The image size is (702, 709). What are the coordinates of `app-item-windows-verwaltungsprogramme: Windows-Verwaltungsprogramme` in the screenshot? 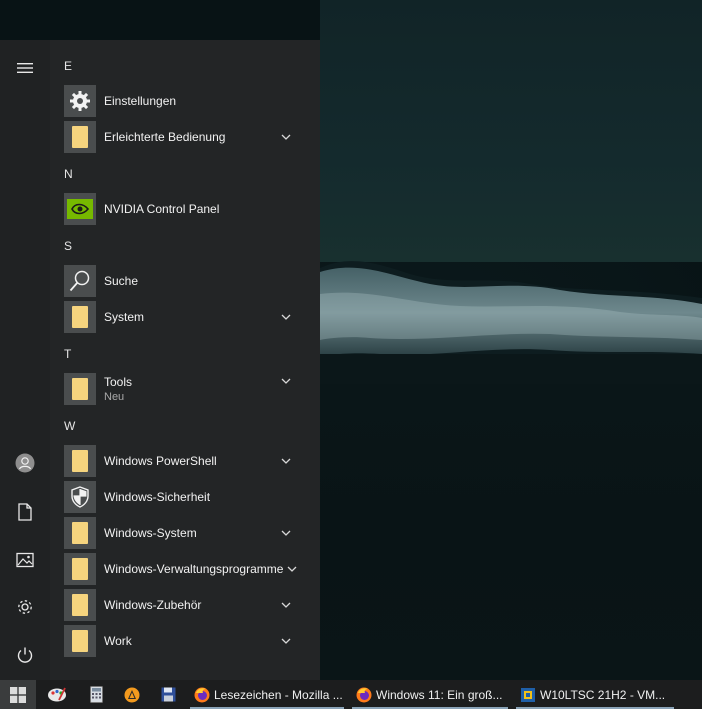 It's located at (181, 569).